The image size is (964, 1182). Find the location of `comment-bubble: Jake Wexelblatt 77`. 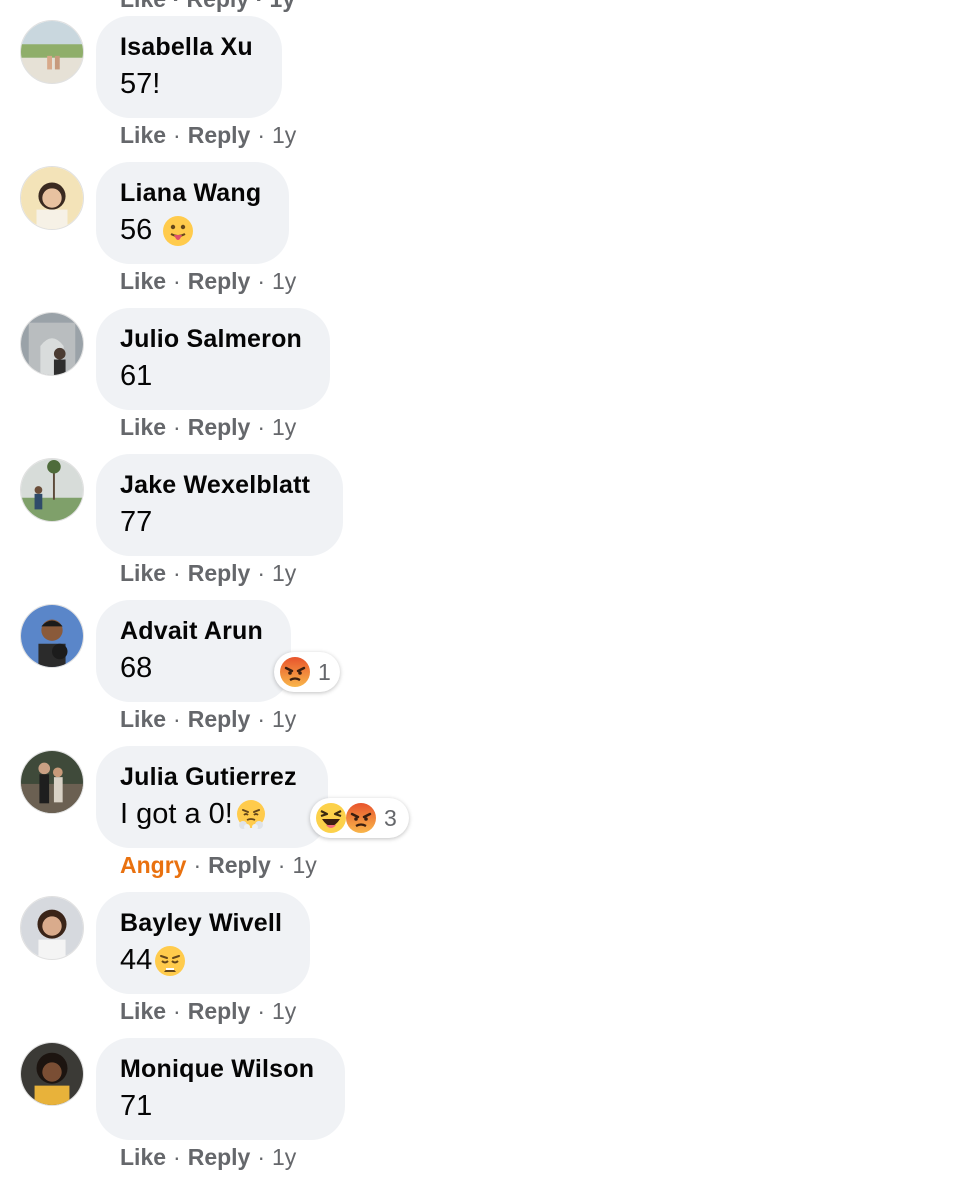

comment-bubble: Jake Wexelblatt 77 is located at coordinates (219, 505).